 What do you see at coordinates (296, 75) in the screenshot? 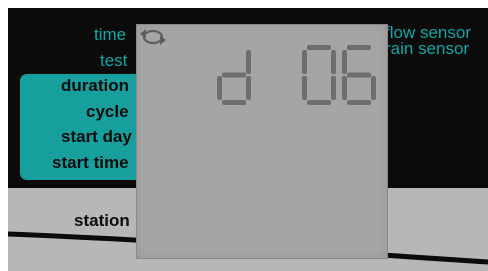
I see `lcd-digits` at bounding box center [296, 75].